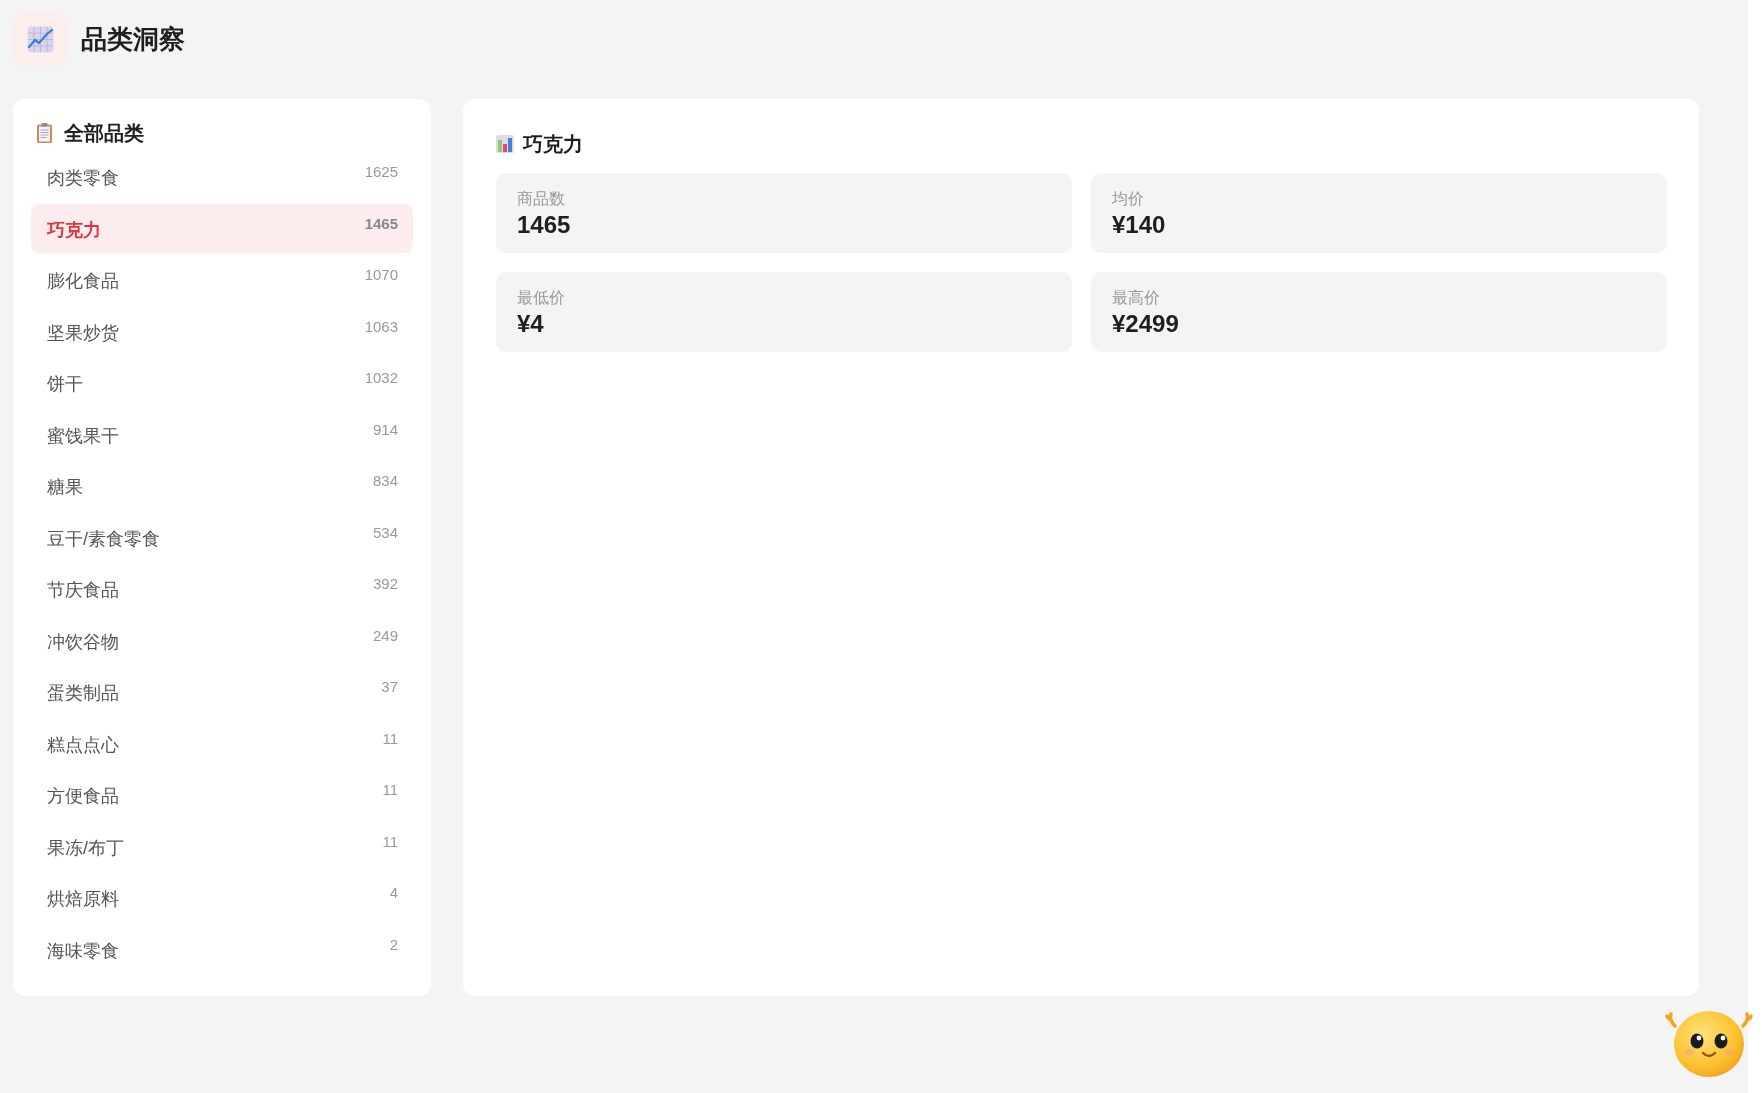 This screenshot has height=1093, width=1762. Describe the element at coordinates (544, 225) in the screenshot. I see `stat-value: 1465` at that location.